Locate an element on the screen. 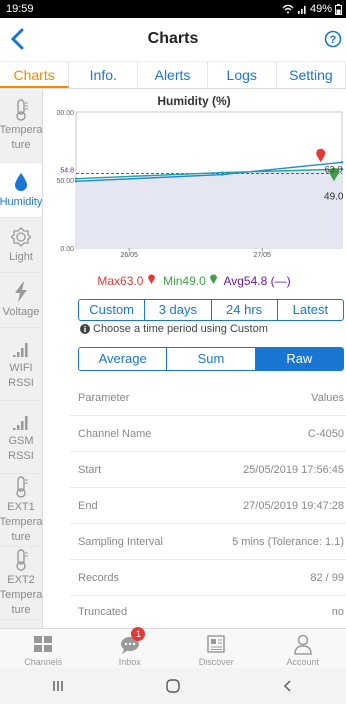 The image size is (346, 704). nav-label: Account is located at coordinates (303, 662).